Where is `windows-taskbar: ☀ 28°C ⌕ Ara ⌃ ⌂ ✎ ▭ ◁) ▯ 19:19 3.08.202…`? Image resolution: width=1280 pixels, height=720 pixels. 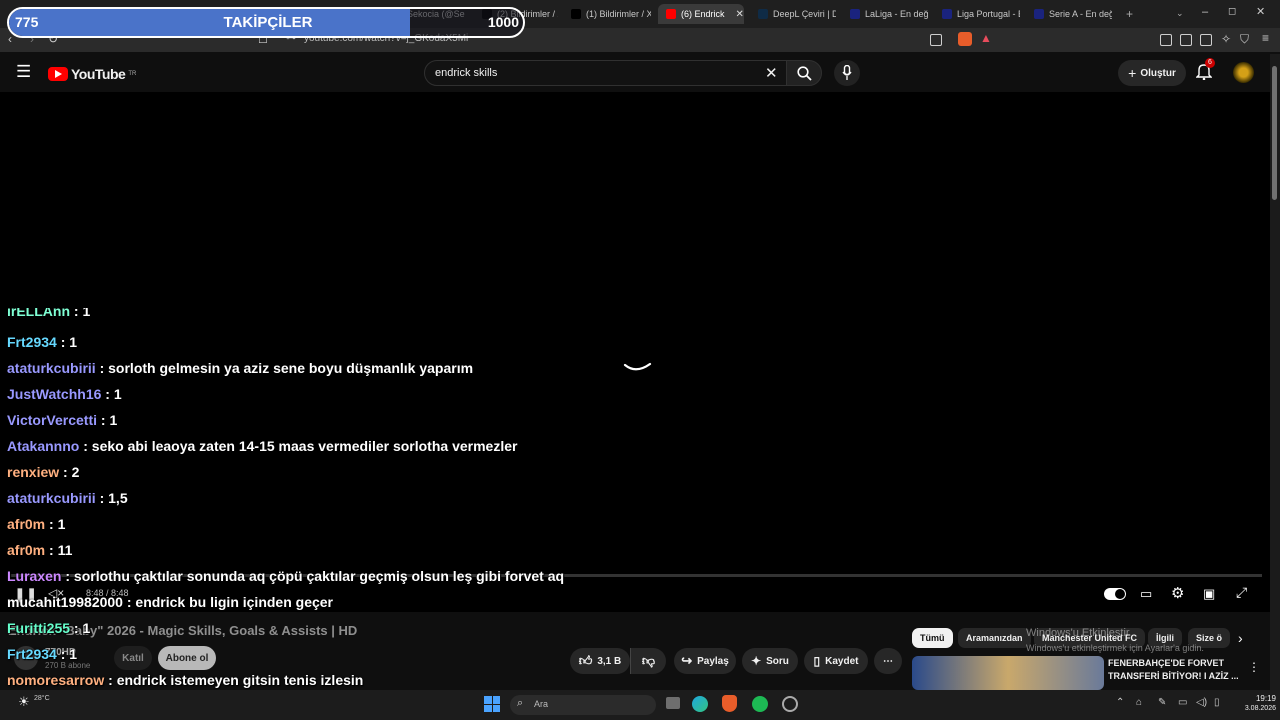 windows-taskbar: ☀ 28°C ⌕ Ara ⌃ ⌂ ✎ ▭ ◁) ▯ 19:19 3.08.202… is located at coordinates (640, 705).